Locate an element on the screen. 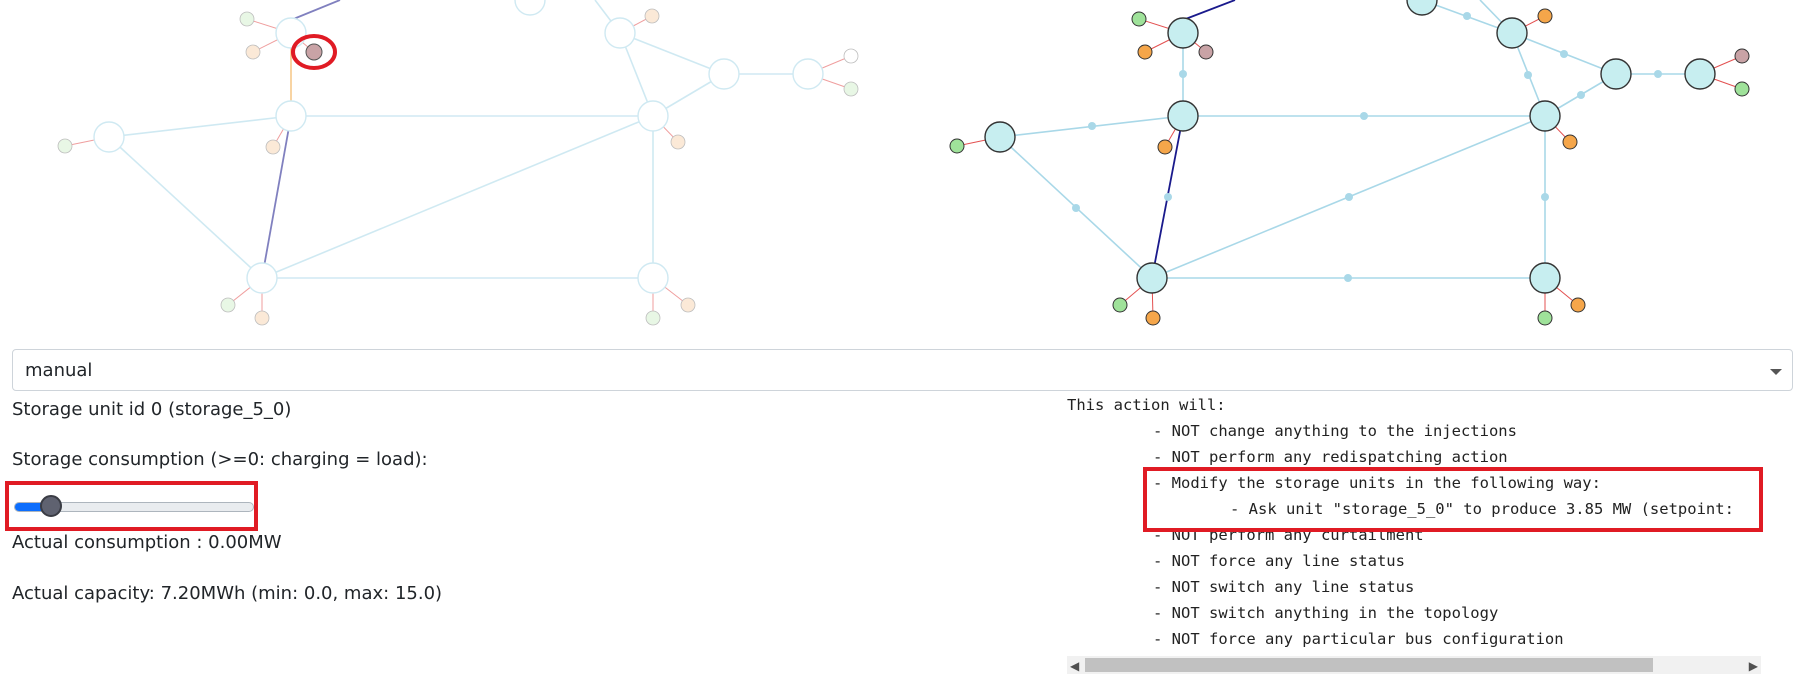  storage-unit-title: Storage unit id 0 (storage_5_0) is located at coordinates (152, 409).